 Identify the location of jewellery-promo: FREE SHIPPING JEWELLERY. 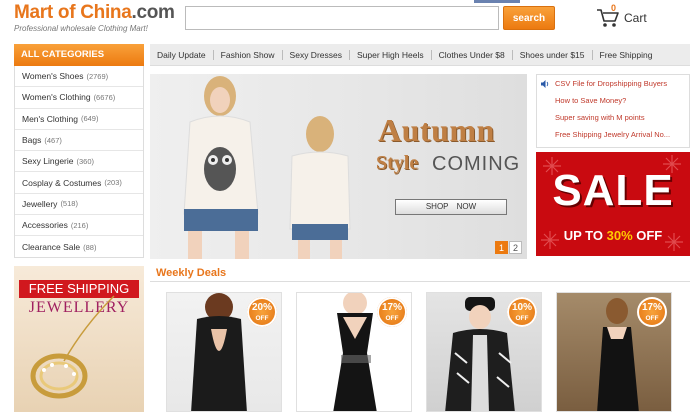
(79, 339).